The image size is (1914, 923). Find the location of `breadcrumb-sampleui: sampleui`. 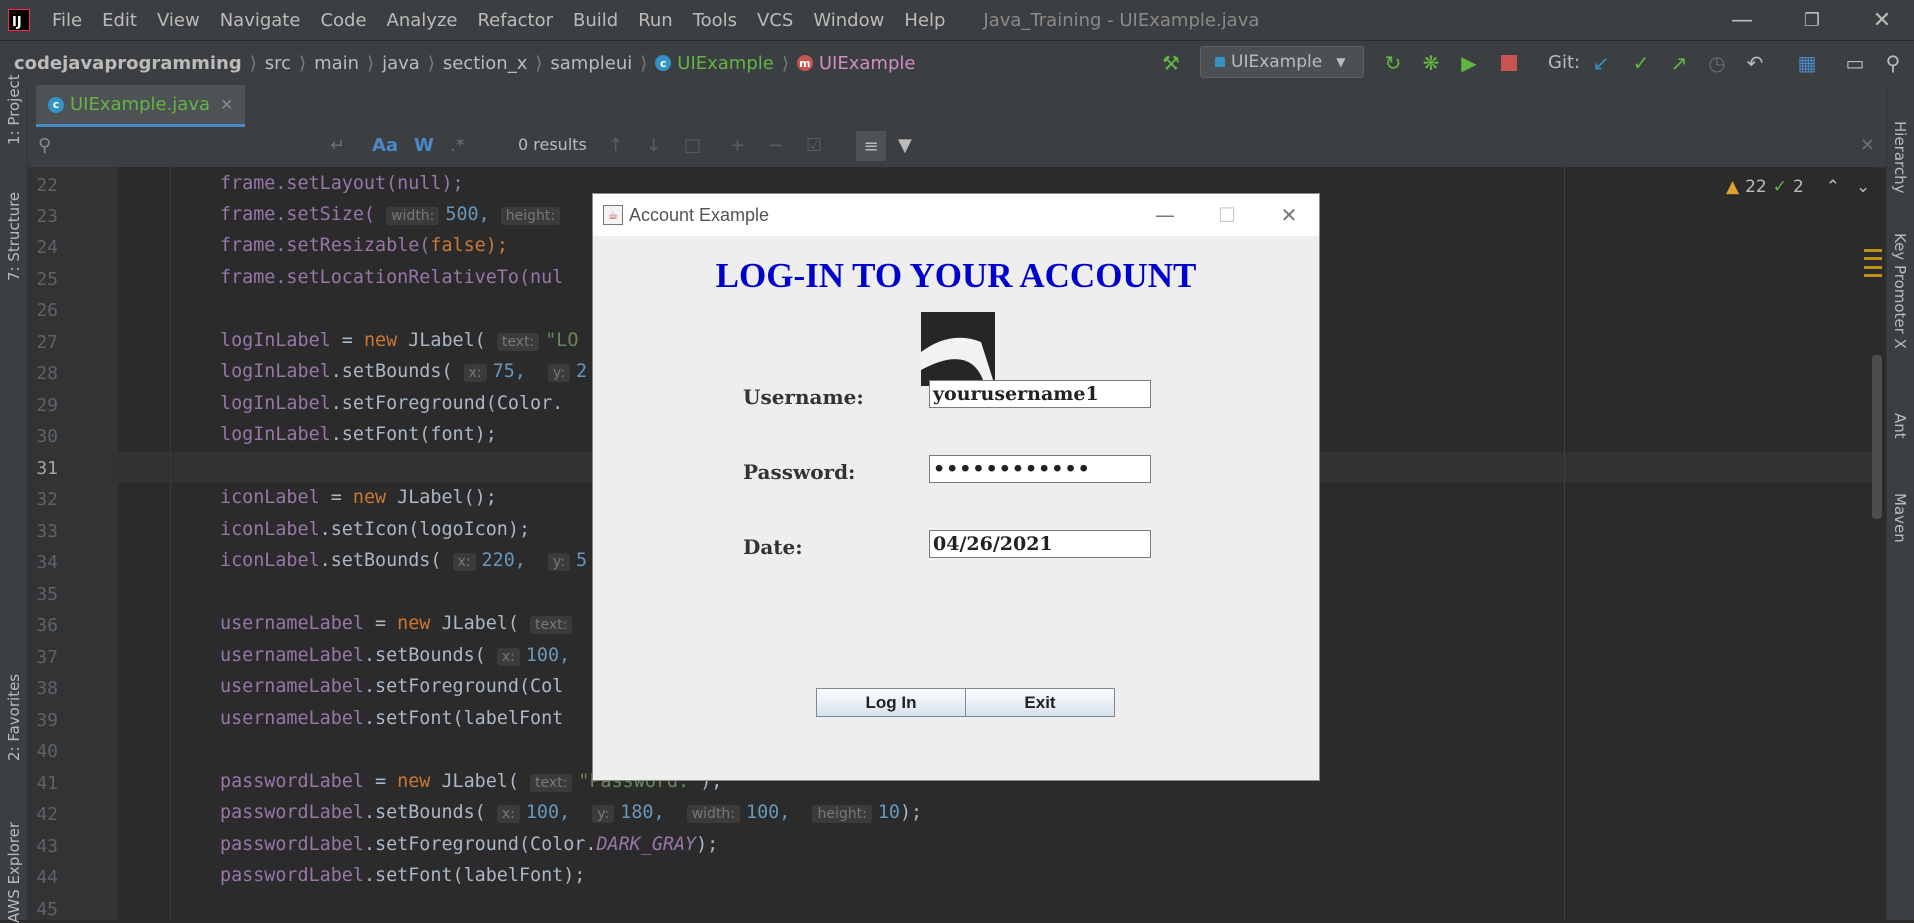

breadcrumb-sampleui: sampleui is located at coordinates (591, 63).